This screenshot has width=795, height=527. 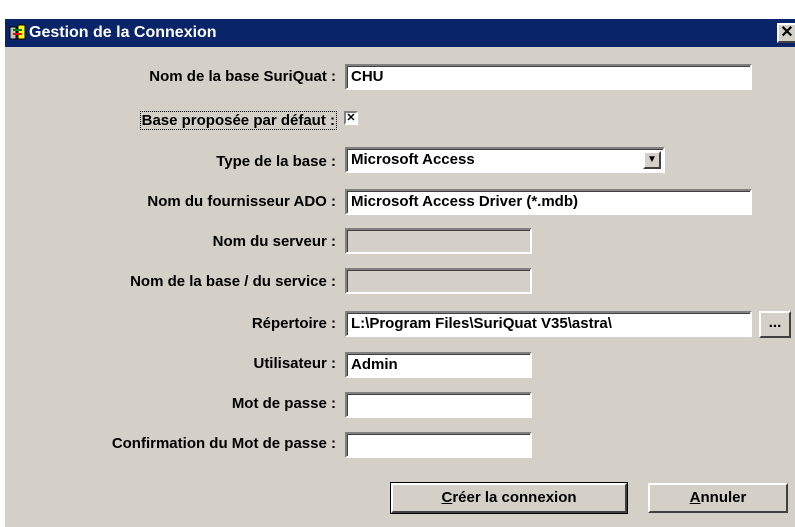 What do you see at coordinates (293, 323) in the screenshot?
I see `repertoire-label: Répertoire :` at bounding box center [293, 323].